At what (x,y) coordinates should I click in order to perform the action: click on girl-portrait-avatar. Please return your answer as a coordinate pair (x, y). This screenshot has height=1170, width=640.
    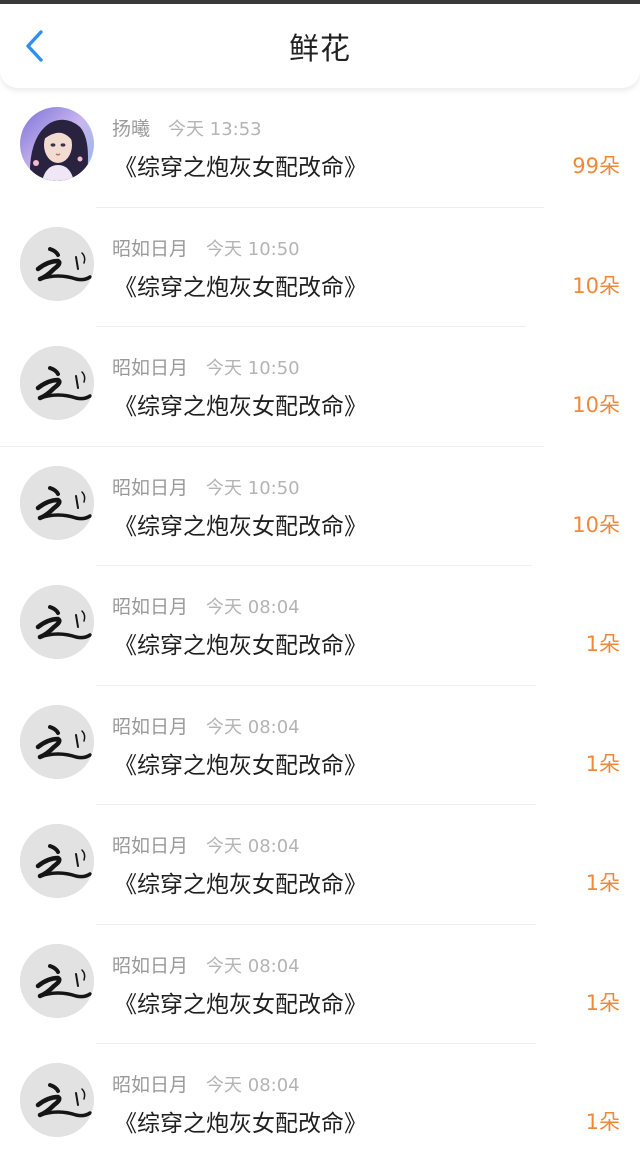
    Looking at the image, I should click on (57, 144).